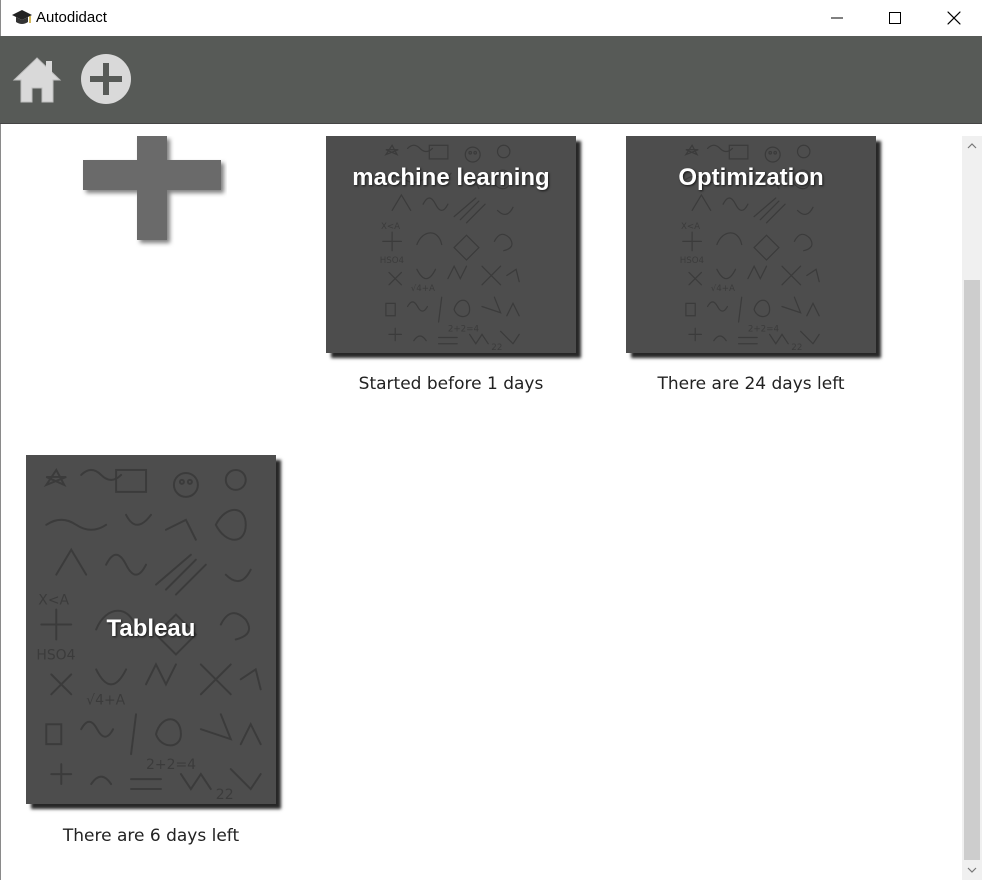 The height and width of the screenshot is (880, 982). I want to click on course-card: machine learning Started before 1 days, so click(451, 265).